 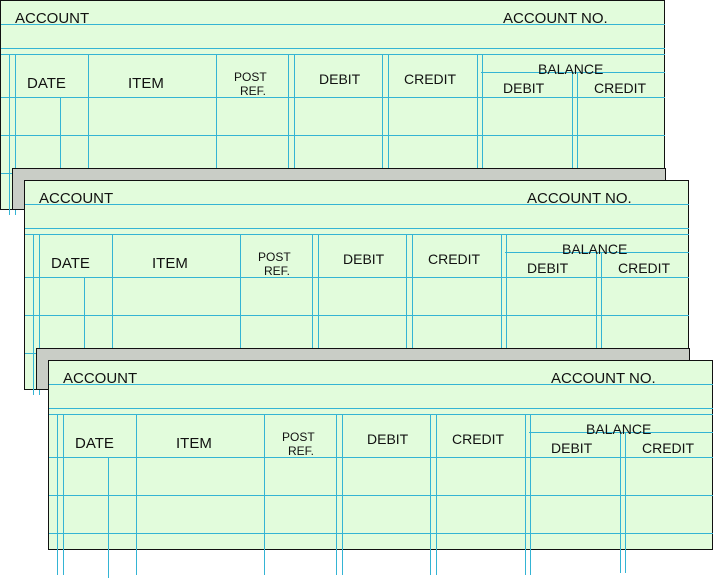 I want to click on rule-item-left, so click(x=136, y=495).